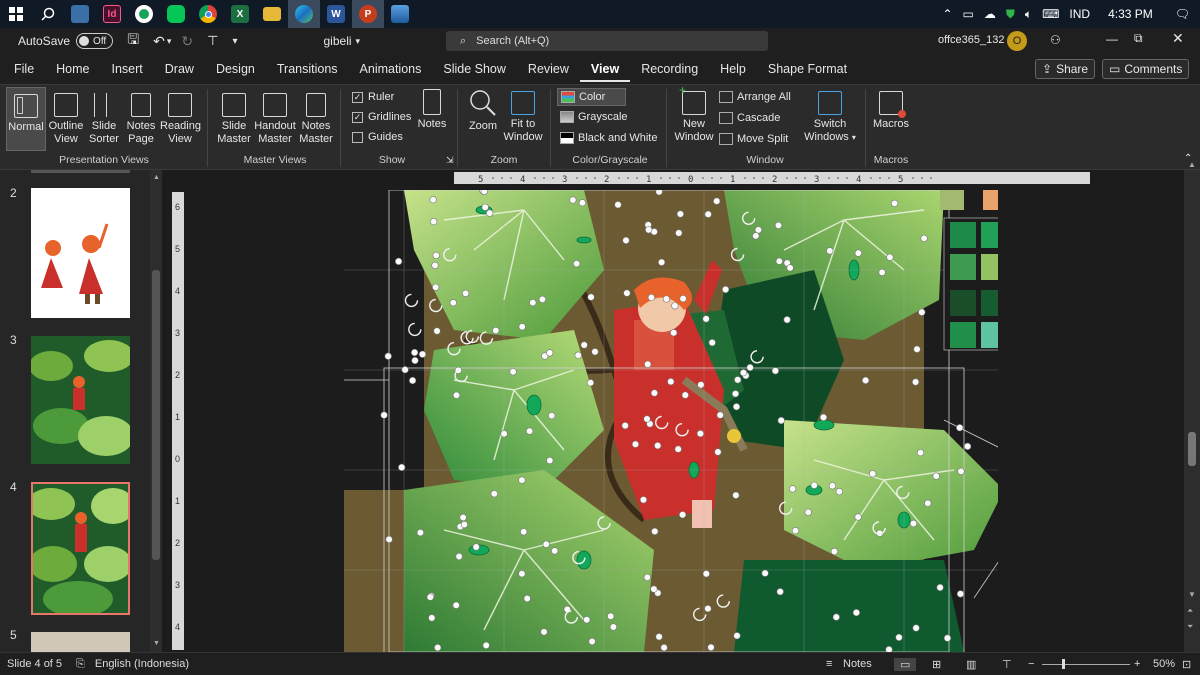 This screenshot has width=1200, height=675. I want to click on zoom-slider, so click(1086, 664).